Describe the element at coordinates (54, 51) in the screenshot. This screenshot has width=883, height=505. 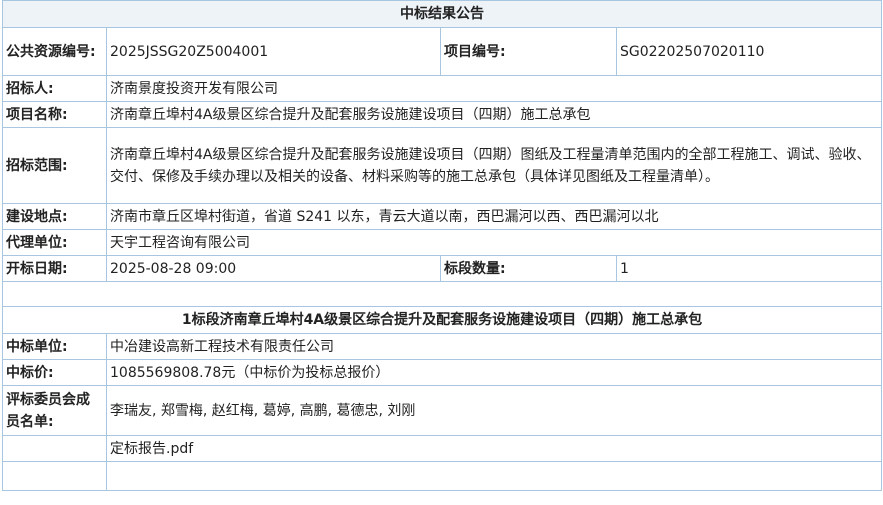
I see `resource-no-label: 公共资源编号:` at that location.